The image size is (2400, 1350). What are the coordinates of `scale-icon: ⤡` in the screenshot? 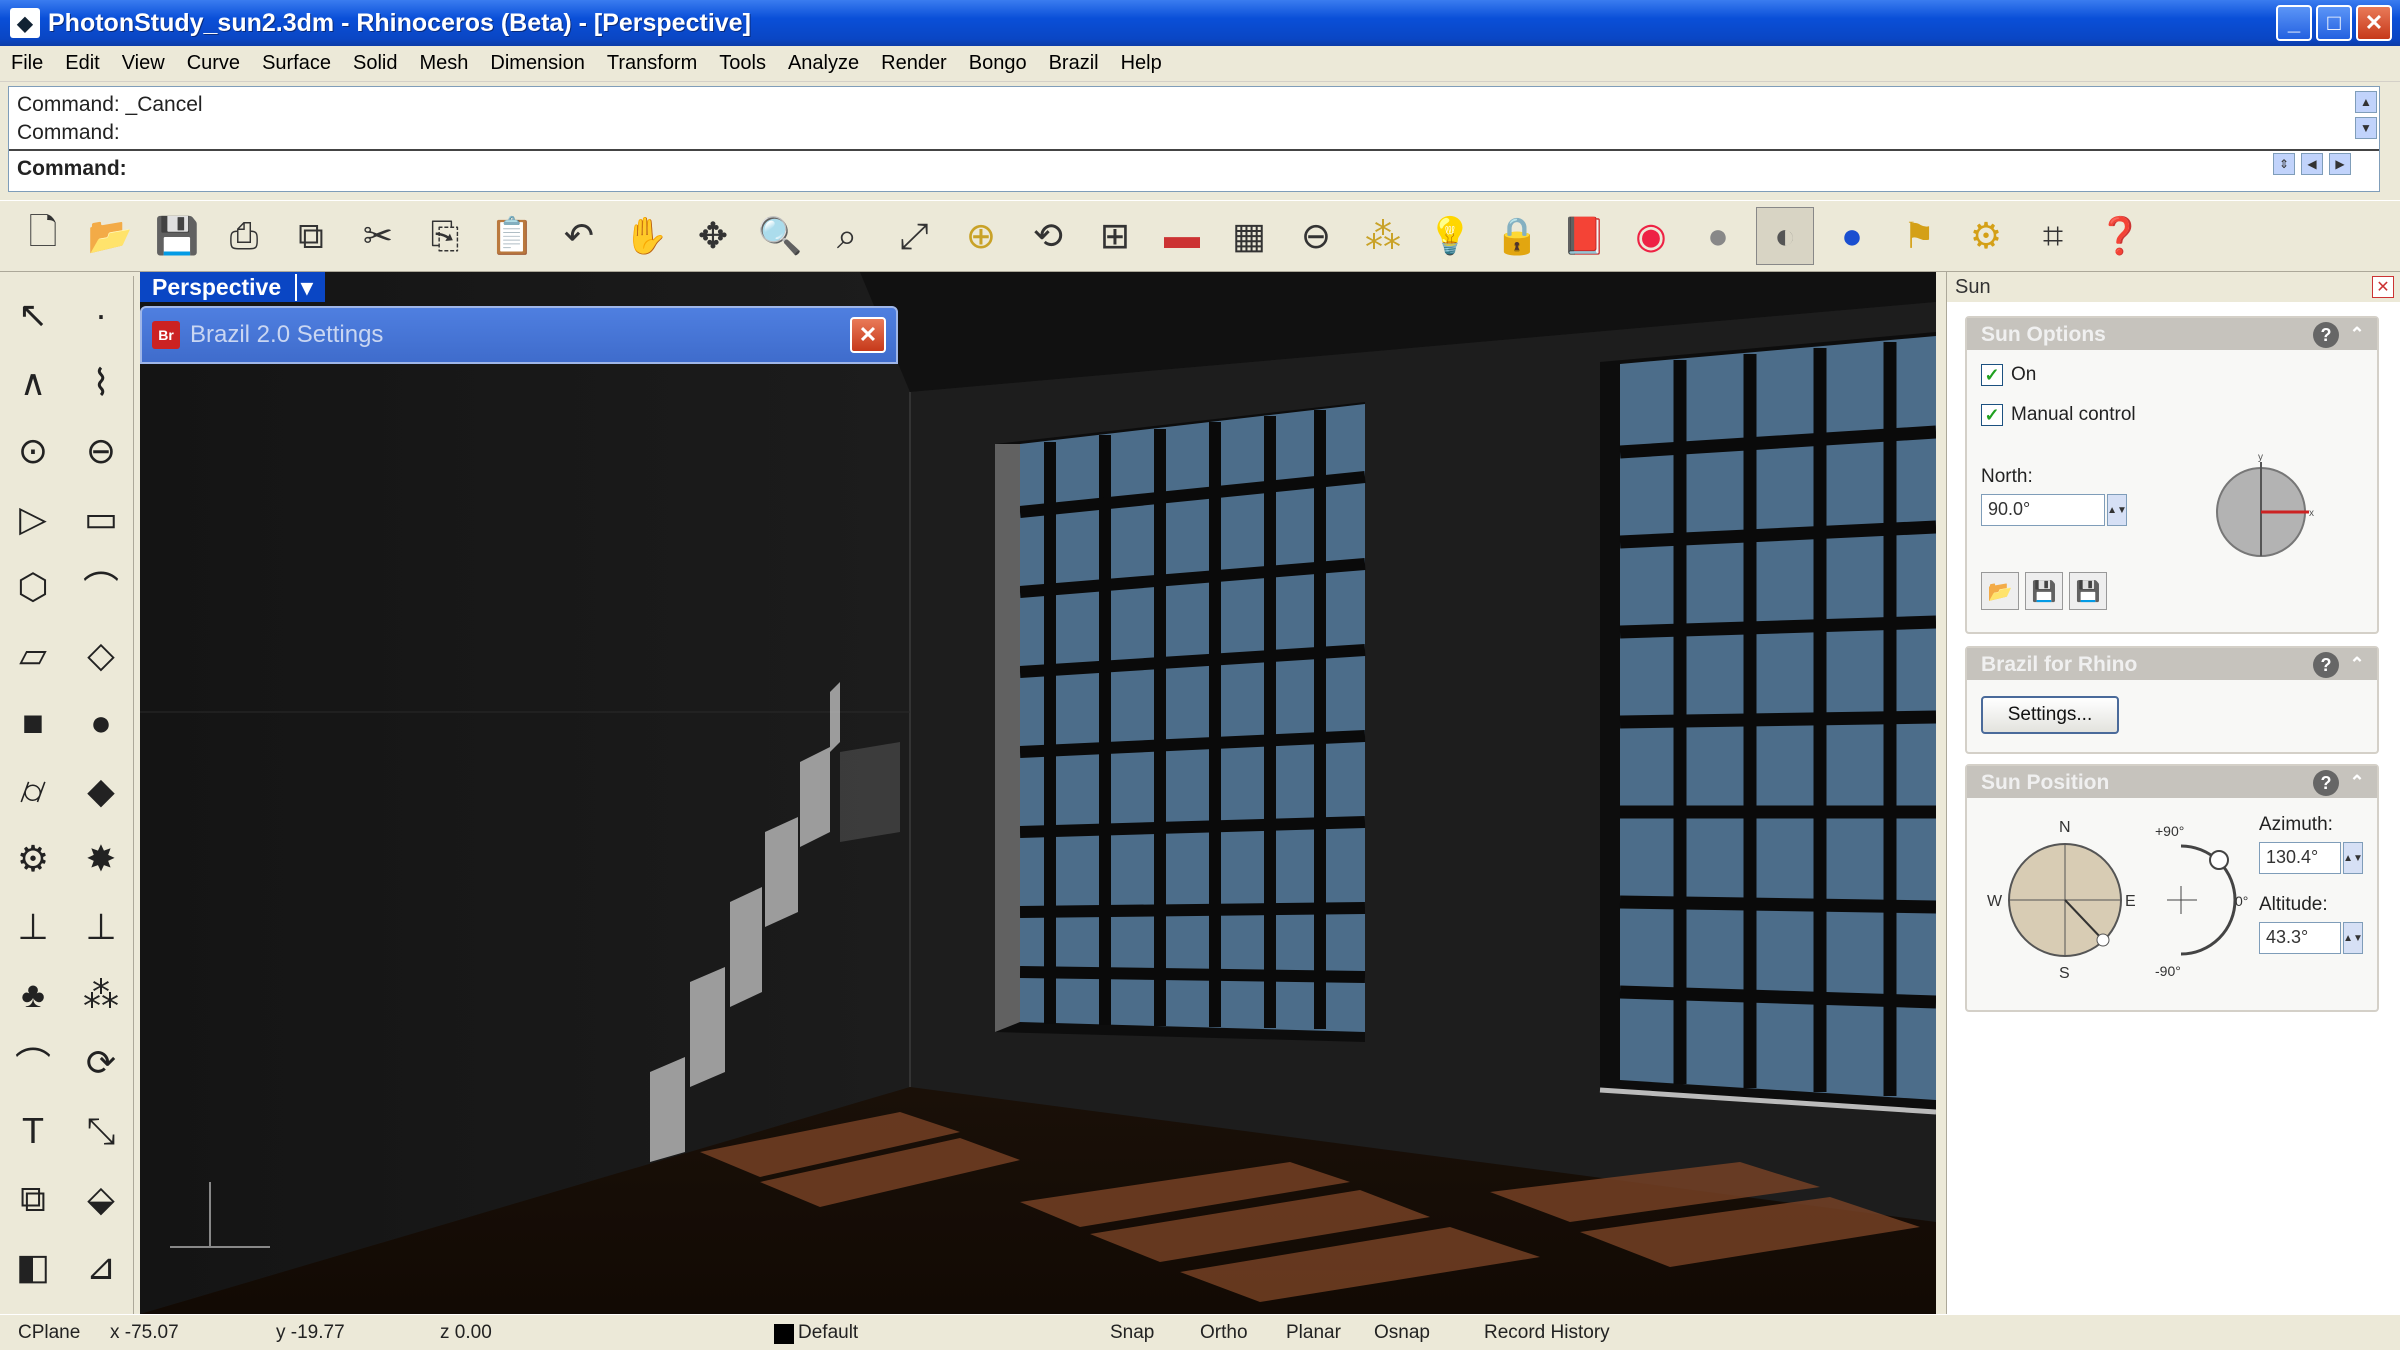 It's located at (101, 1131).